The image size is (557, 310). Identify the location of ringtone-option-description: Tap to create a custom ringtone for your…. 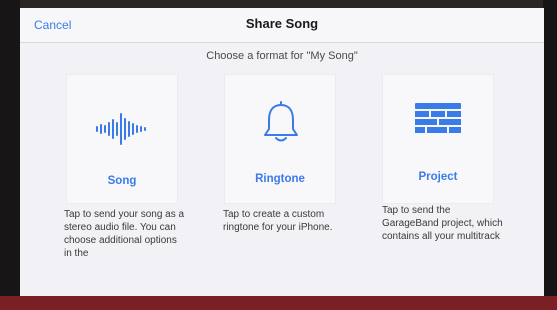
(278, 221).